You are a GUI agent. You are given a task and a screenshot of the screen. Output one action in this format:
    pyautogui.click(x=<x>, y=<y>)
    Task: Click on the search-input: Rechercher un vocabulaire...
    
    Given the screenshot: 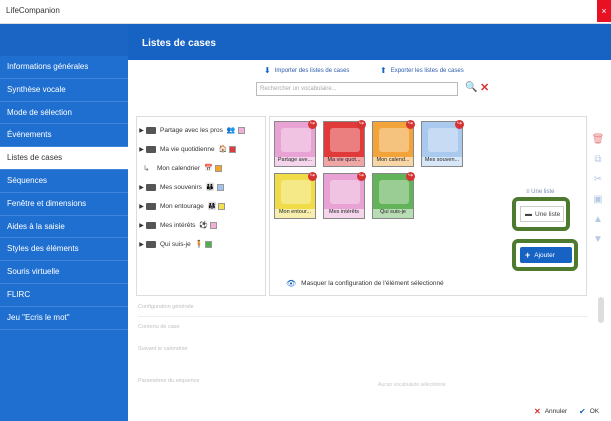 What is the action you would take?
    pyautogui.click(x=357, y=89)
    